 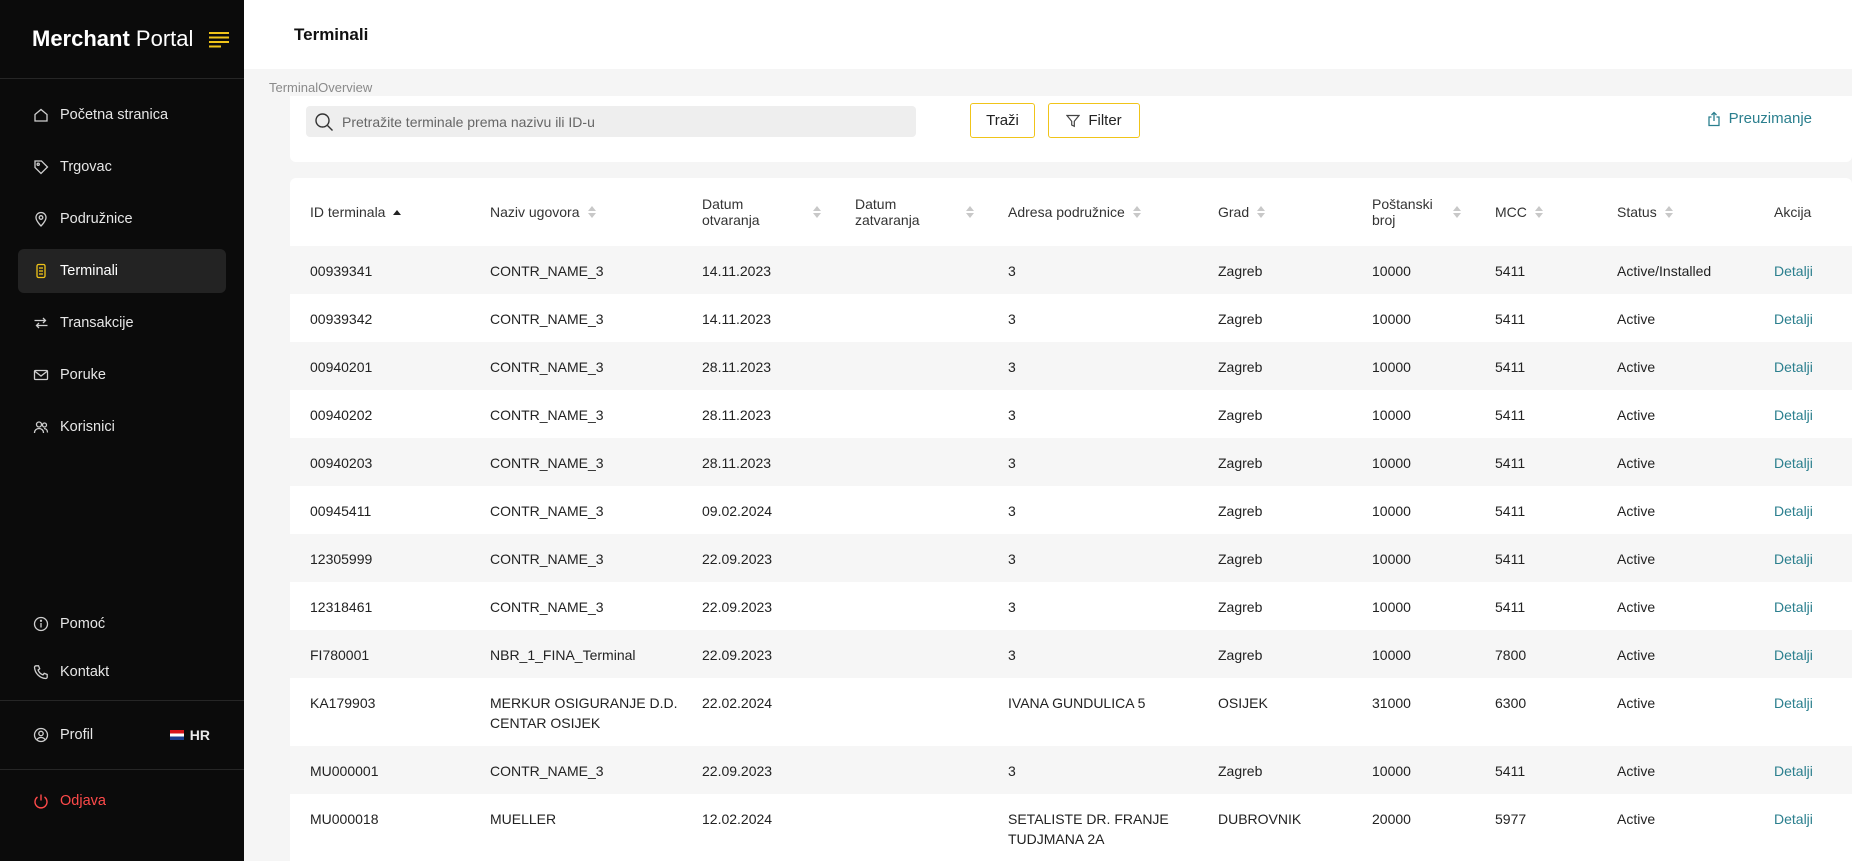 I want to click on sidebar-item-label: Pomoć, so click(x=83, y=624).